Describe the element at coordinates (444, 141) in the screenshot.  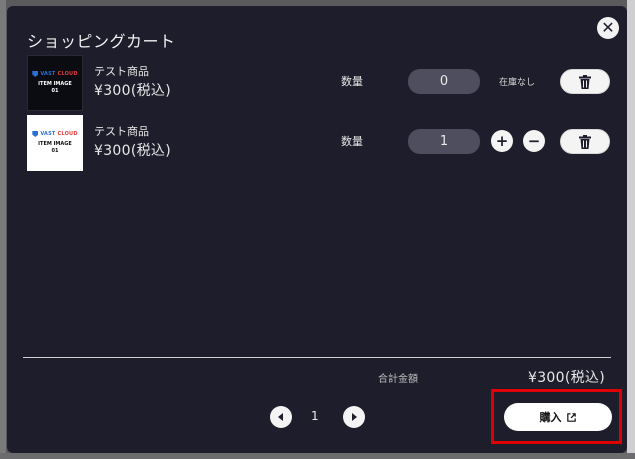
I see `quantity-field: 1` at that location.